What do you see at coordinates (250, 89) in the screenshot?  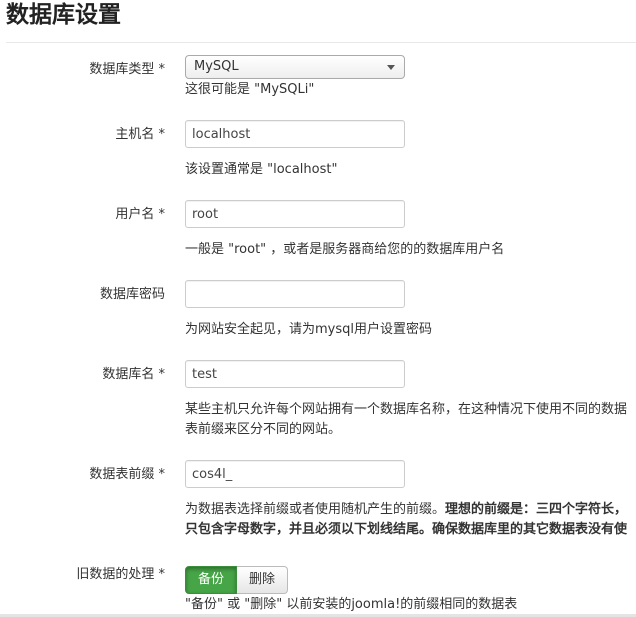 I see `db-type-help: 这很可能是 "MySQLi"` at bounding box center [250, 89].